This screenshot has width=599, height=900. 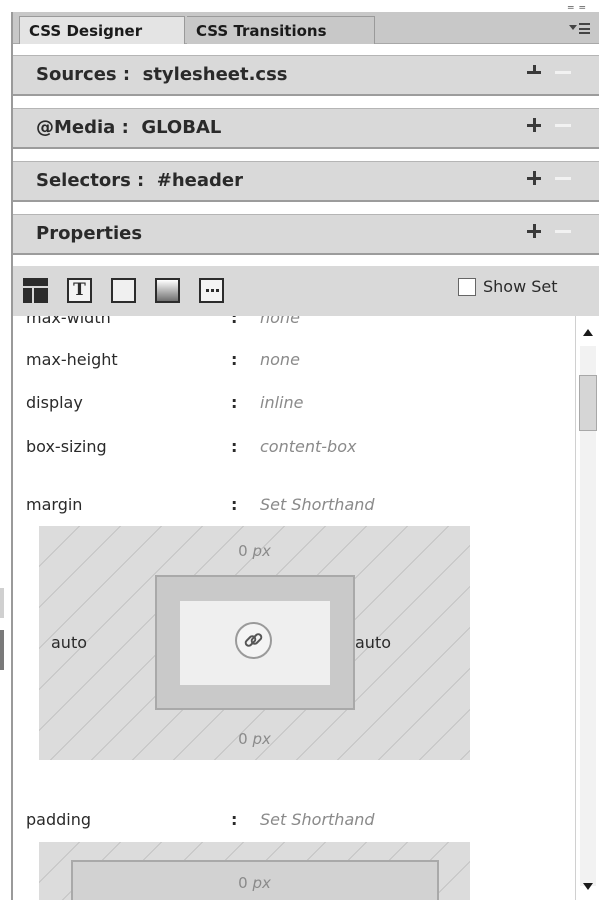 I want to click on content-box, so click(x=255, y=643).